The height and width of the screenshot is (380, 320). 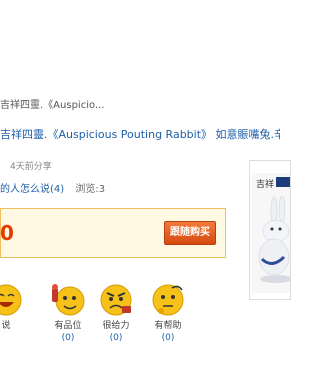 I want to click on vote-label: 有品位, so click(x=68, y=326).